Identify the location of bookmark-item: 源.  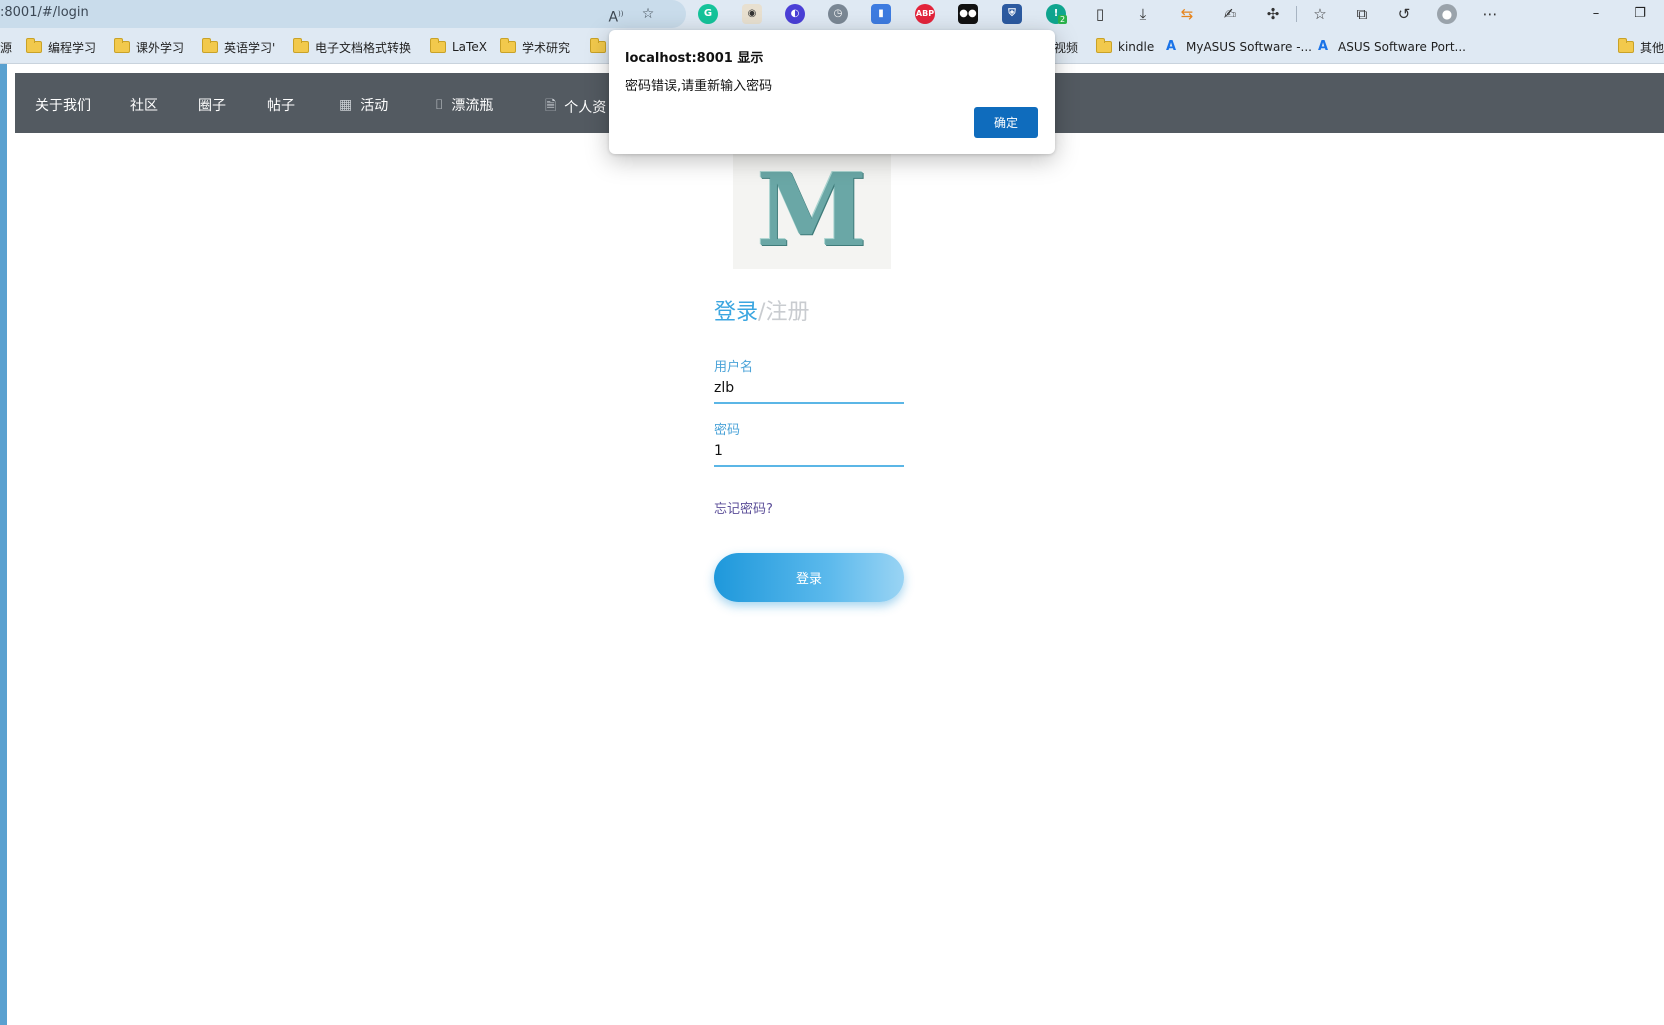
(6, 47).